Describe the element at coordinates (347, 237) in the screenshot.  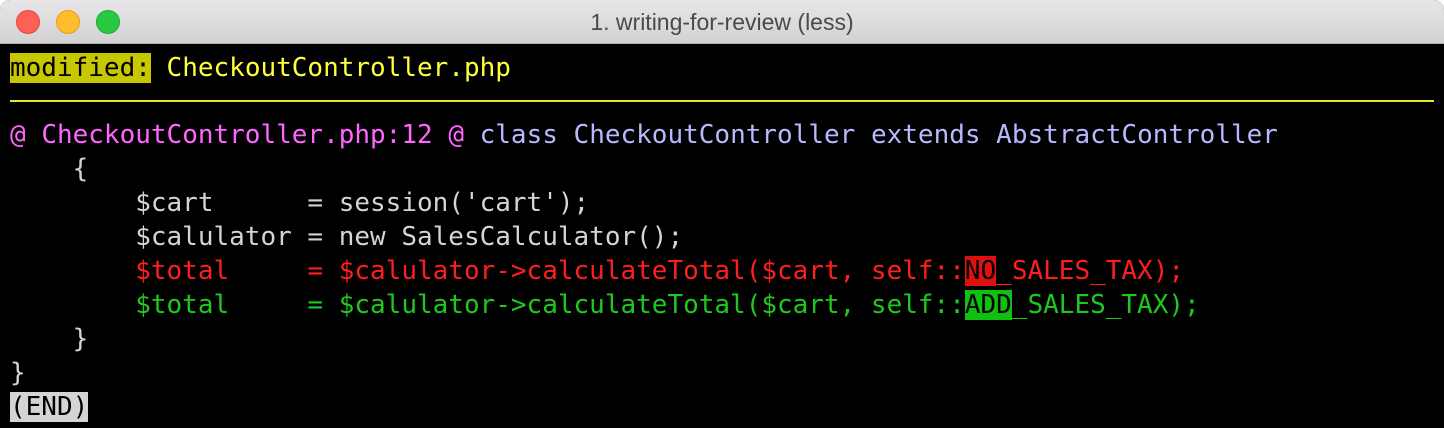
I see `code-line-calculator: $calulator = new SalesCalculator();` at that location.